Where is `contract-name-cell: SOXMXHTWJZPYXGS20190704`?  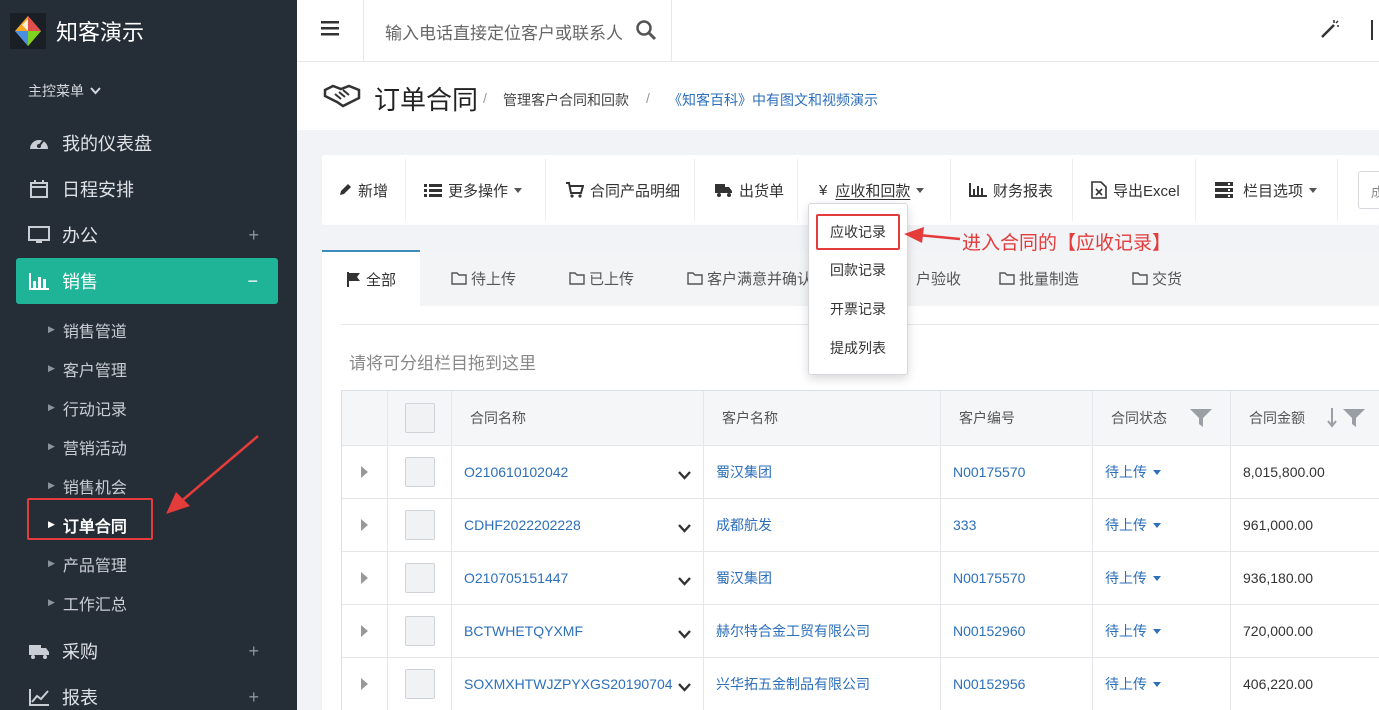 contract-name-cell: SOXMXHTWJZPYXGS20190704 is located at coordinates (578, 684).